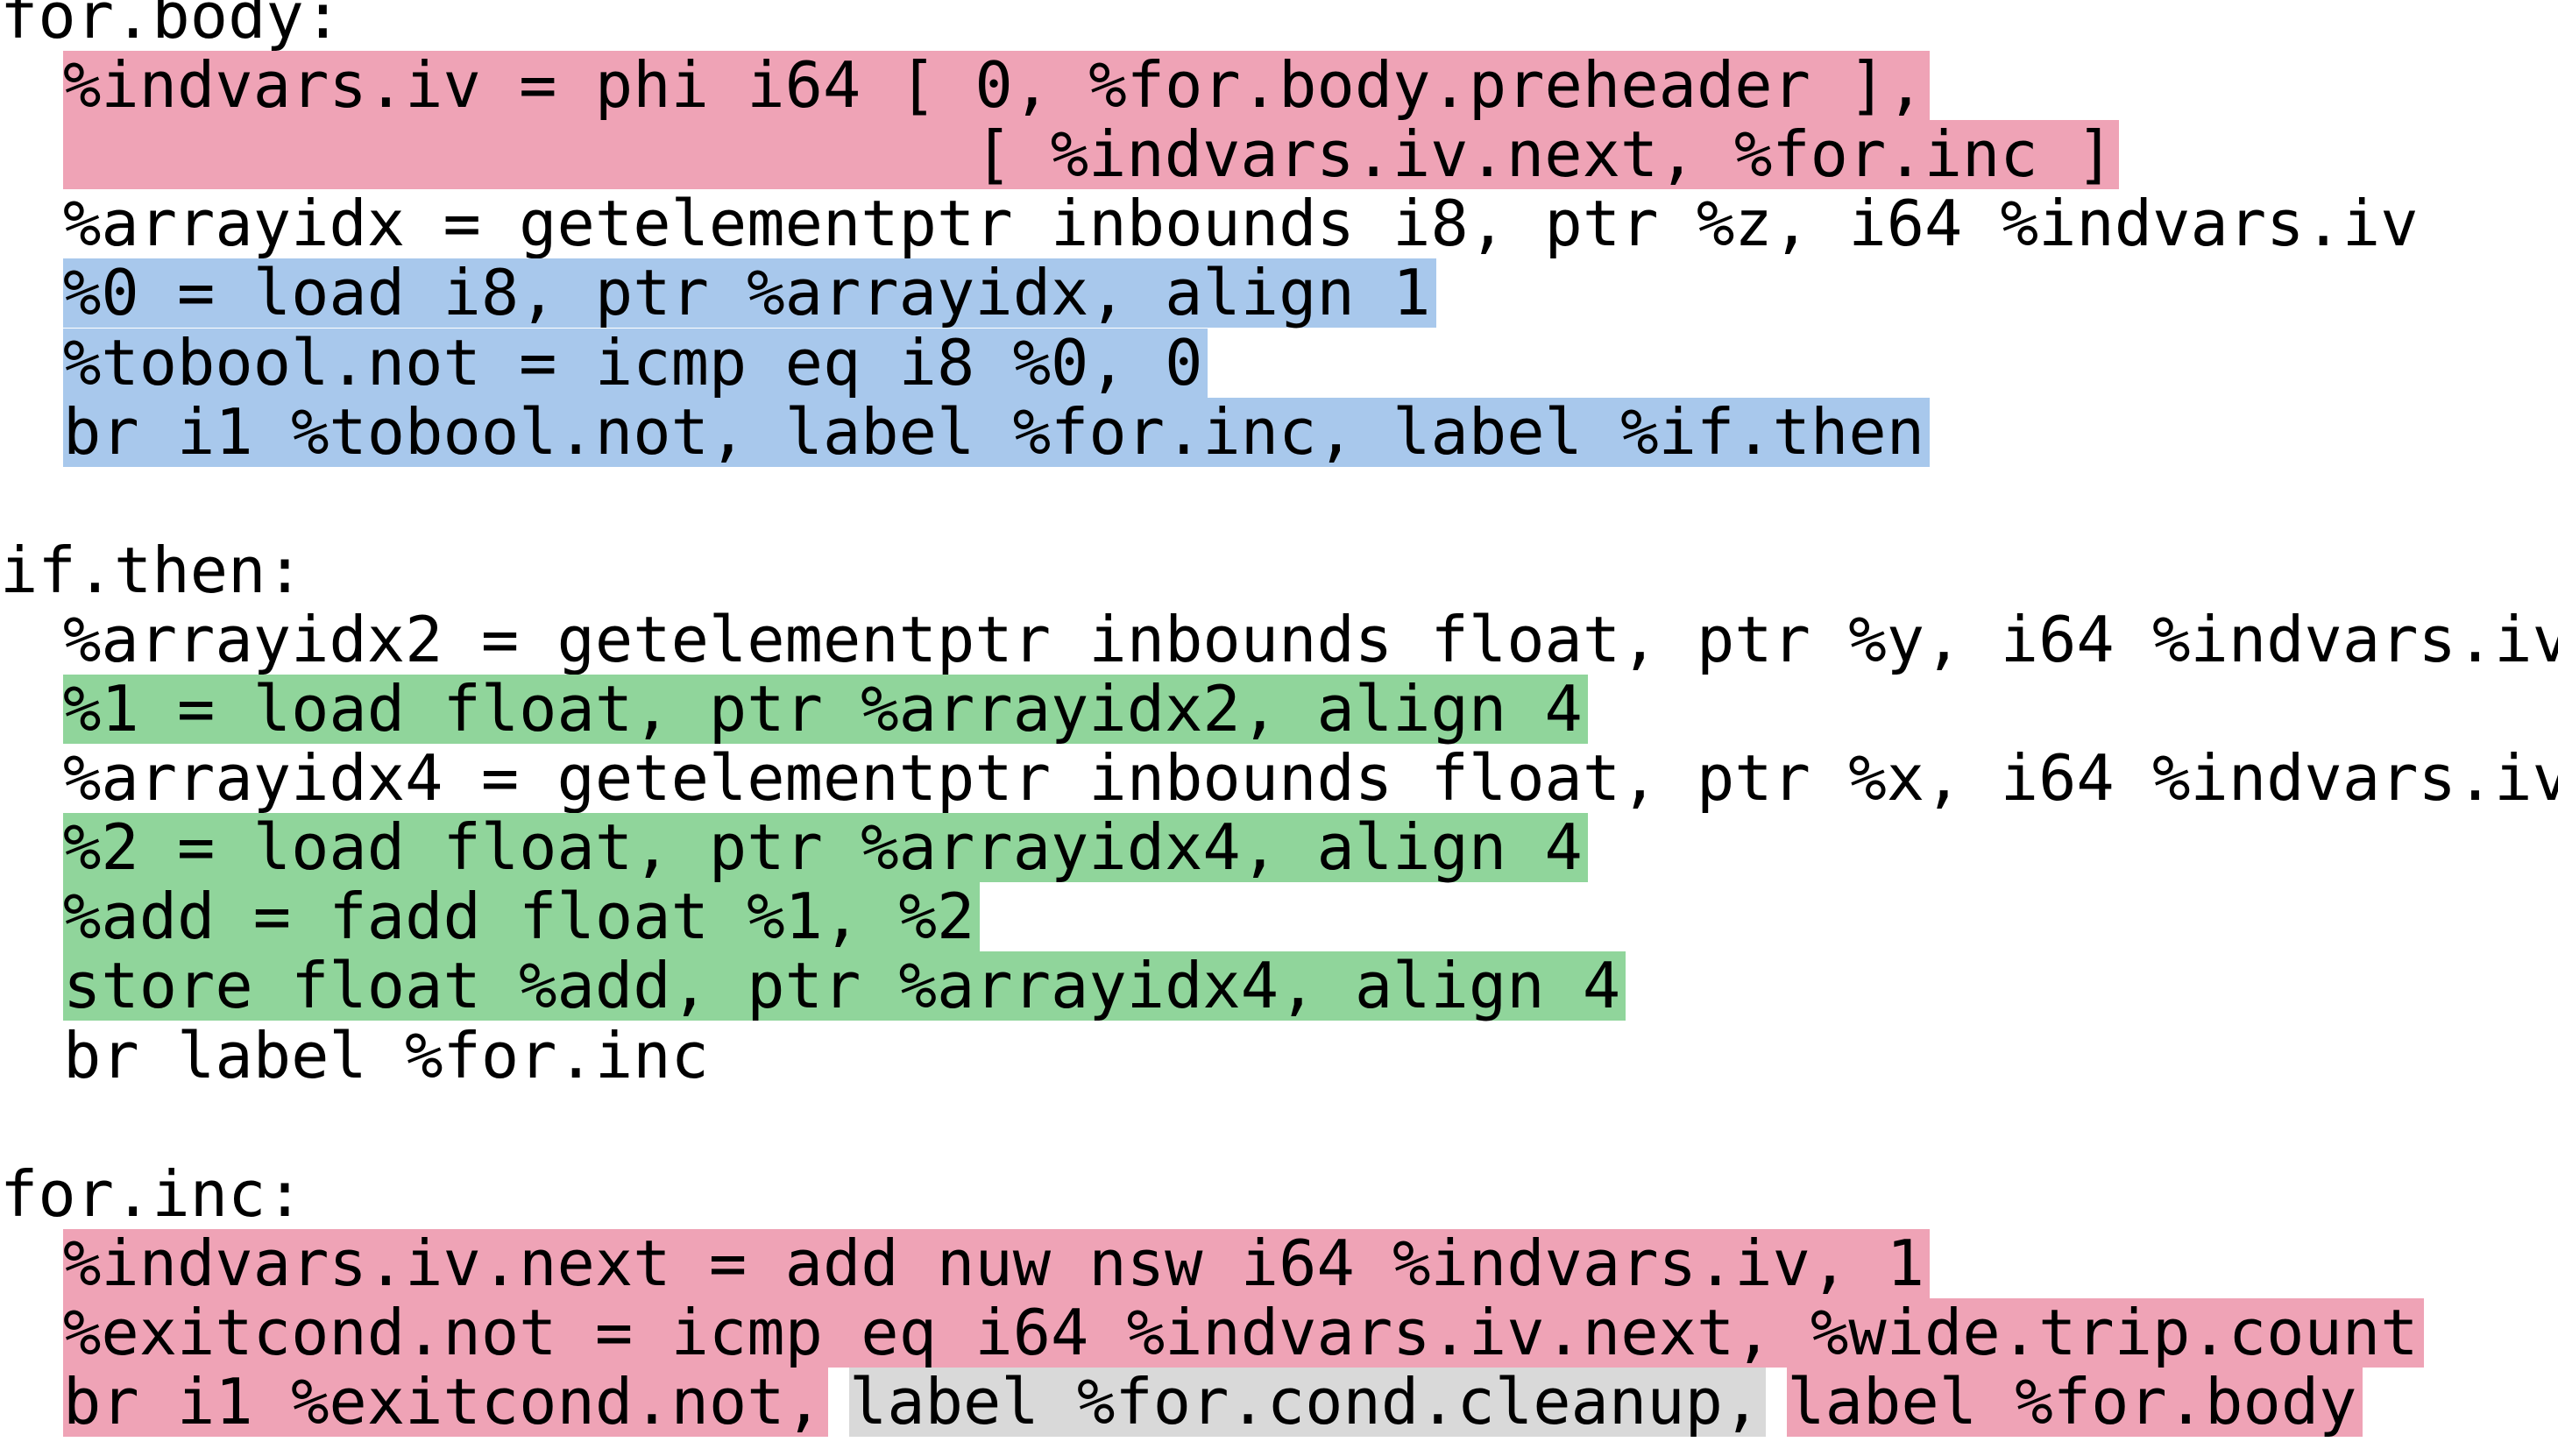 This screenshot has width=2558, height=1456. I want to click on continuation-spacer, so click(519, 155).